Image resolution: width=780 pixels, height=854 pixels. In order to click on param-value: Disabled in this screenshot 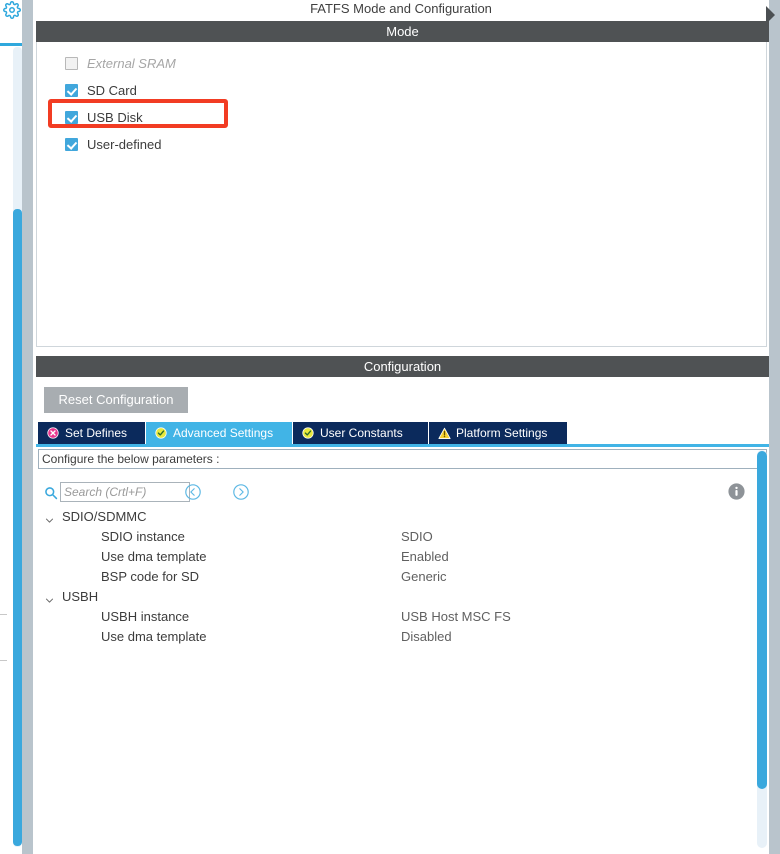, I will do `click(426, 637)`.